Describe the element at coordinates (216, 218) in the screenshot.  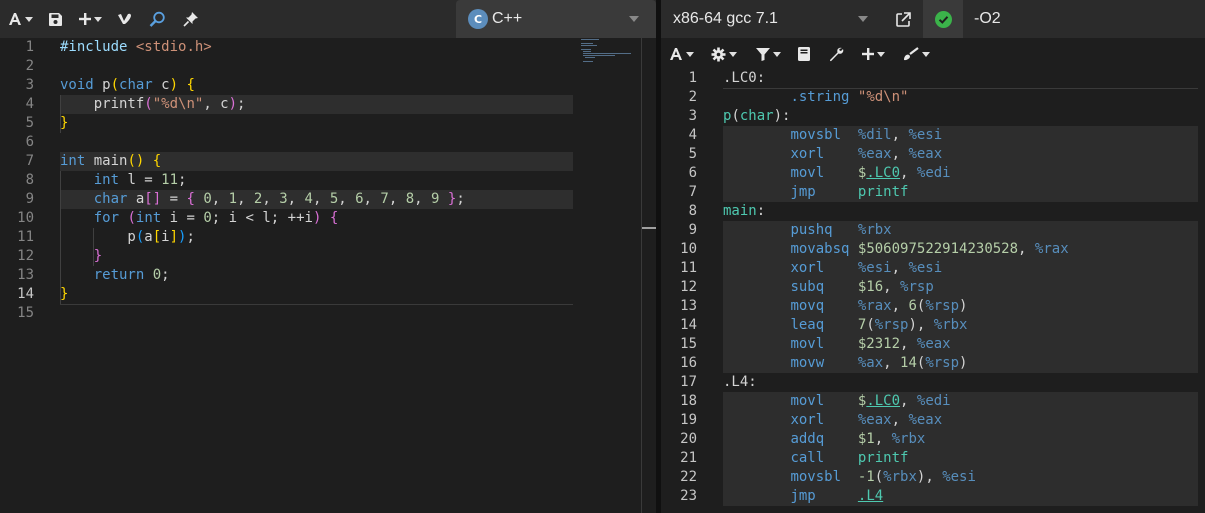
I see `code-text: for (int i = 0; i < l; ++i) {` at that location.